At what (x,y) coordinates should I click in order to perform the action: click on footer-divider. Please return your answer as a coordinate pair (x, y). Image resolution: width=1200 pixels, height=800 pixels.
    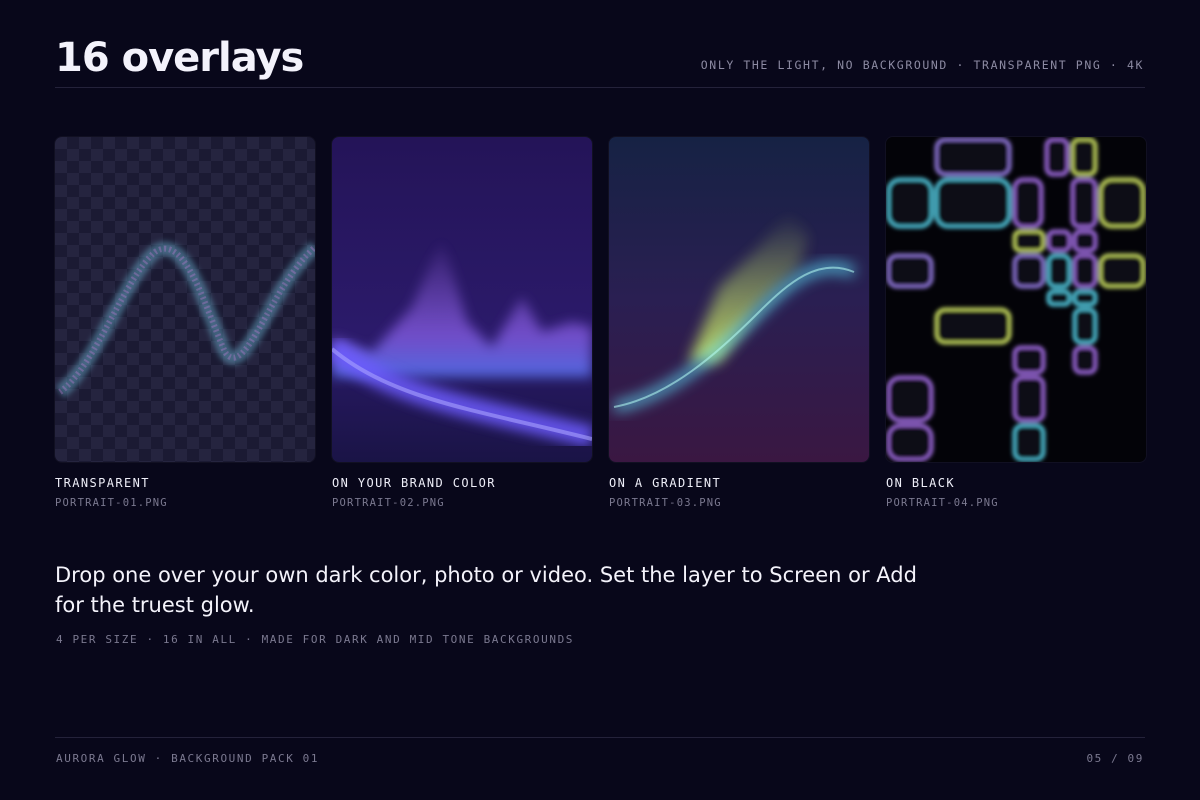
    Looking at the image, I should click on (600, 737).